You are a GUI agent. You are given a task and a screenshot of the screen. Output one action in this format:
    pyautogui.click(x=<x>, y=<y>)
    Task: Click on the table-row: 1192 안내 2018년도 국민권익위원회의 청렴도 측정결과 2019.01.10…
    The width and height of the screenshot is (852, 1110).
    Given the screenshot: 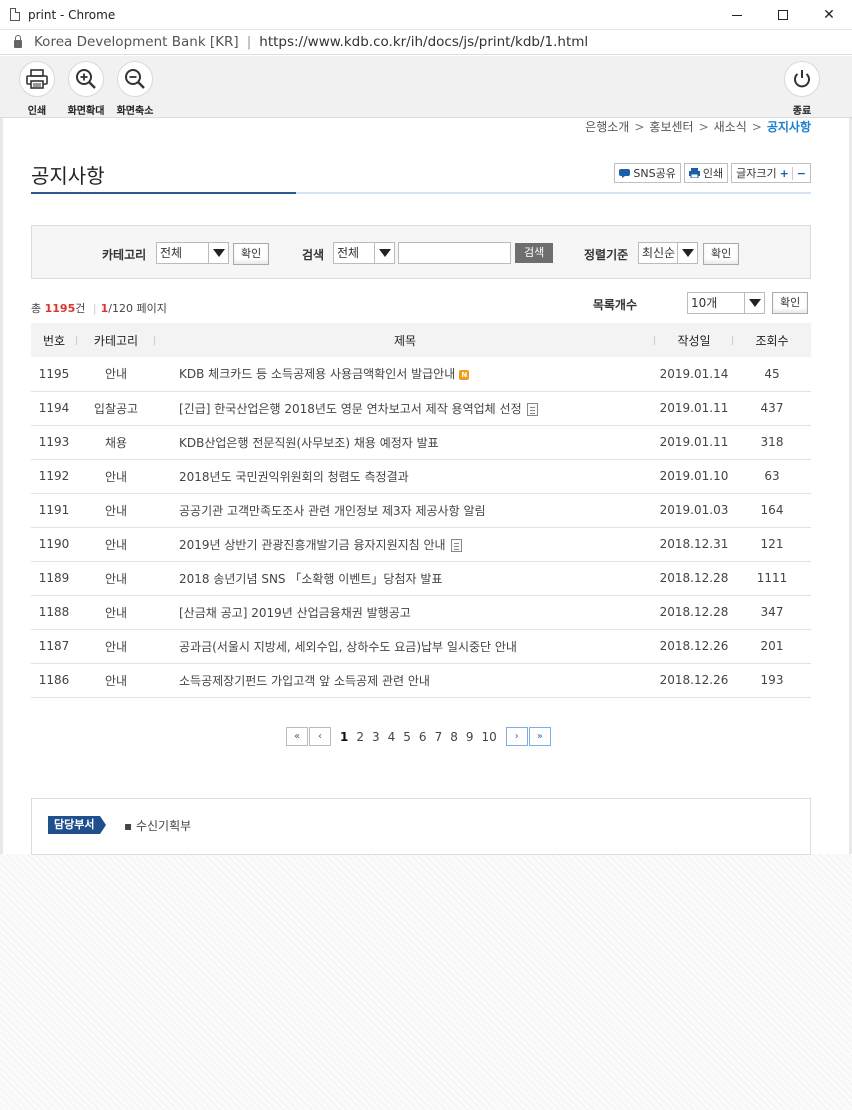 What is the action you would take?
    pyautogui.click(x=421, y=476)
    